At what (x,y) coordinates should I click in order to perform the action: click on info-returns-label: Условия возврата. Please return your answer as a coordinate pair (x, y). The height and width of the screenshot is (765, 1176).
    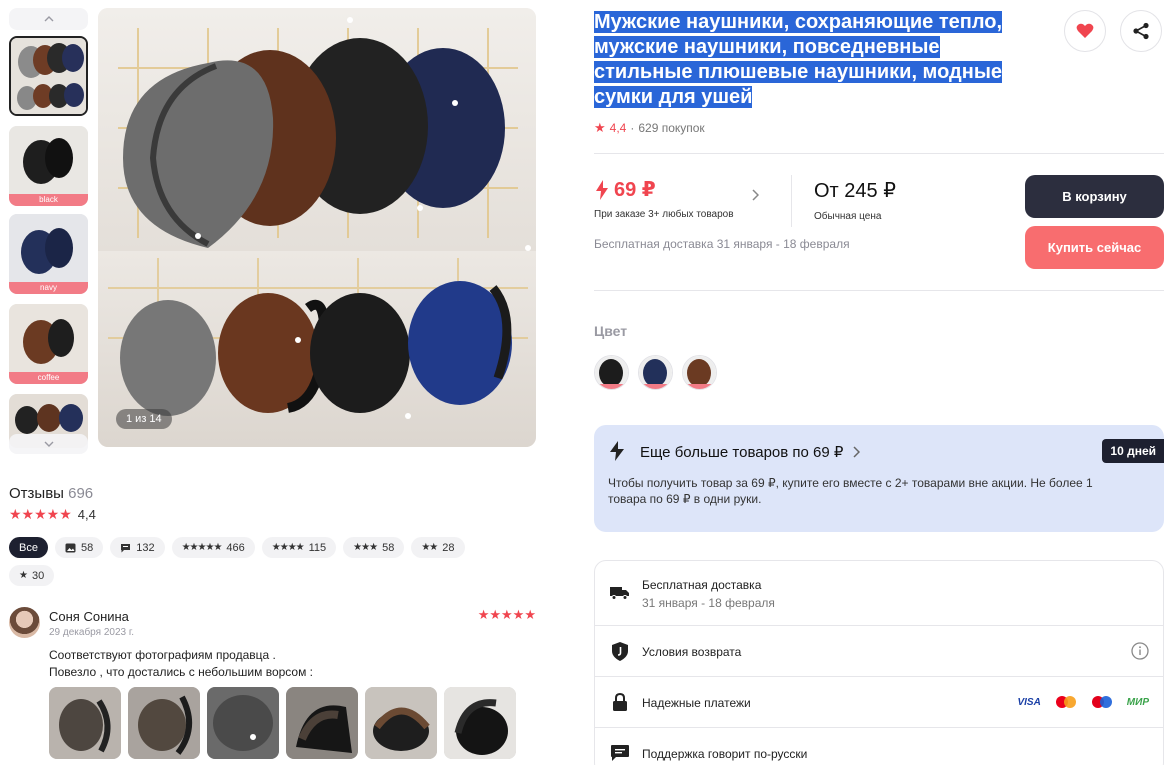
    Looking at the image, I should click on (692, 652).